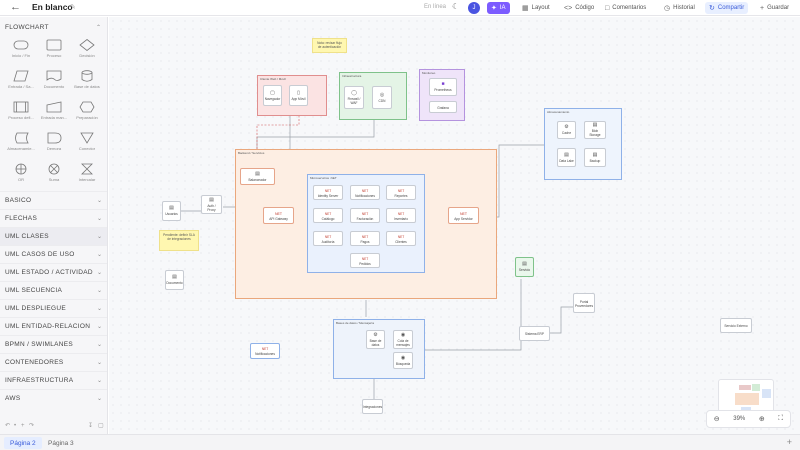 The width and height of the screenshot is (800, 450). I want to click on node-firewall: ◯ Firewall / WAF, so click(354, 97).